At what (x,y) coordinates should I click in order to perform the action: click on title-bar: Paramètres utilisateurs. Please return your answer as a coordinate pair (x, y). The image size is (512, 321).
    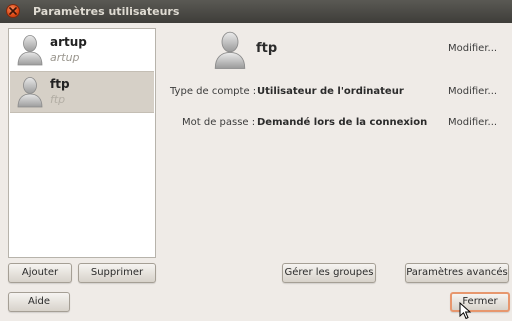
    Looking at the image, I should click on (256, 11).